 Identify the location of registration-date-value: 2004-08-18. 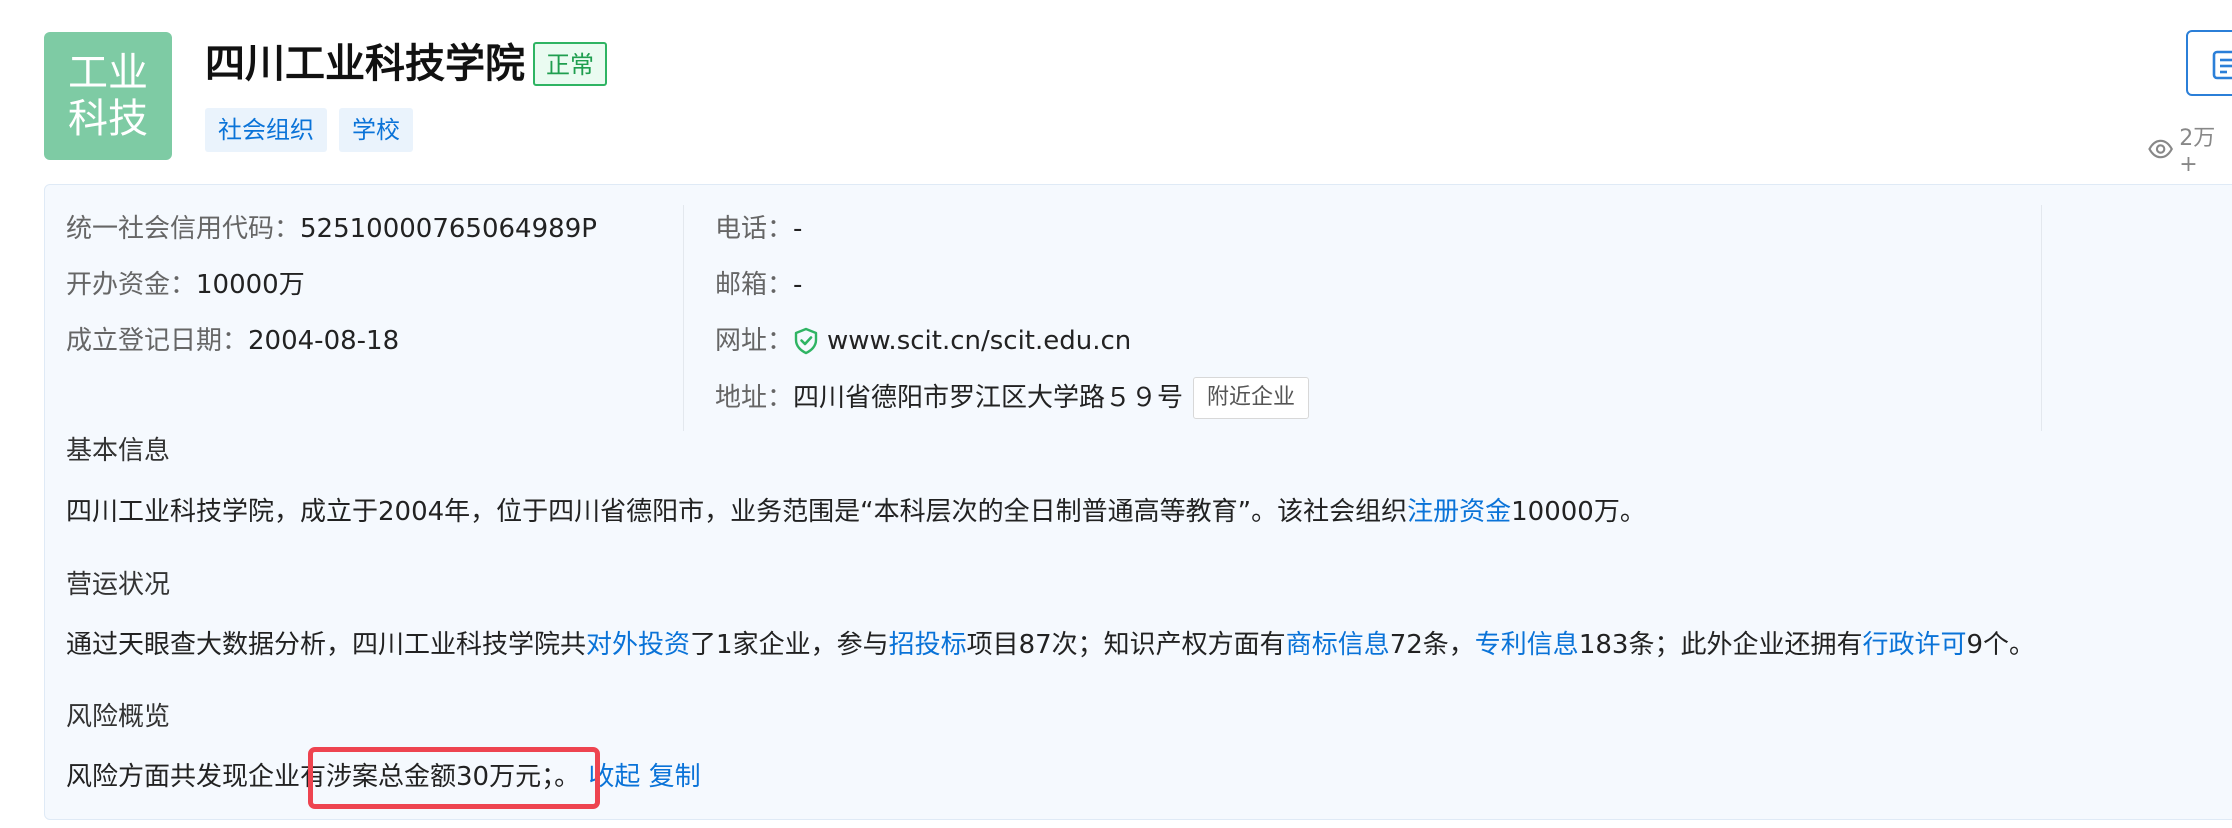
(324, 341).